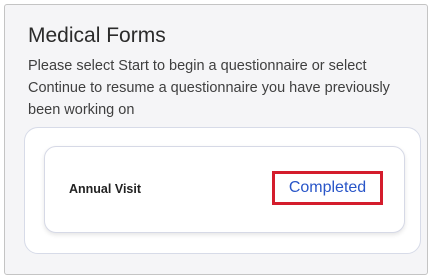  What do you see at coordinates (105, 189) in the screenshot?
I see `form-name: Annual Visit` at bounding box center [105, 189].